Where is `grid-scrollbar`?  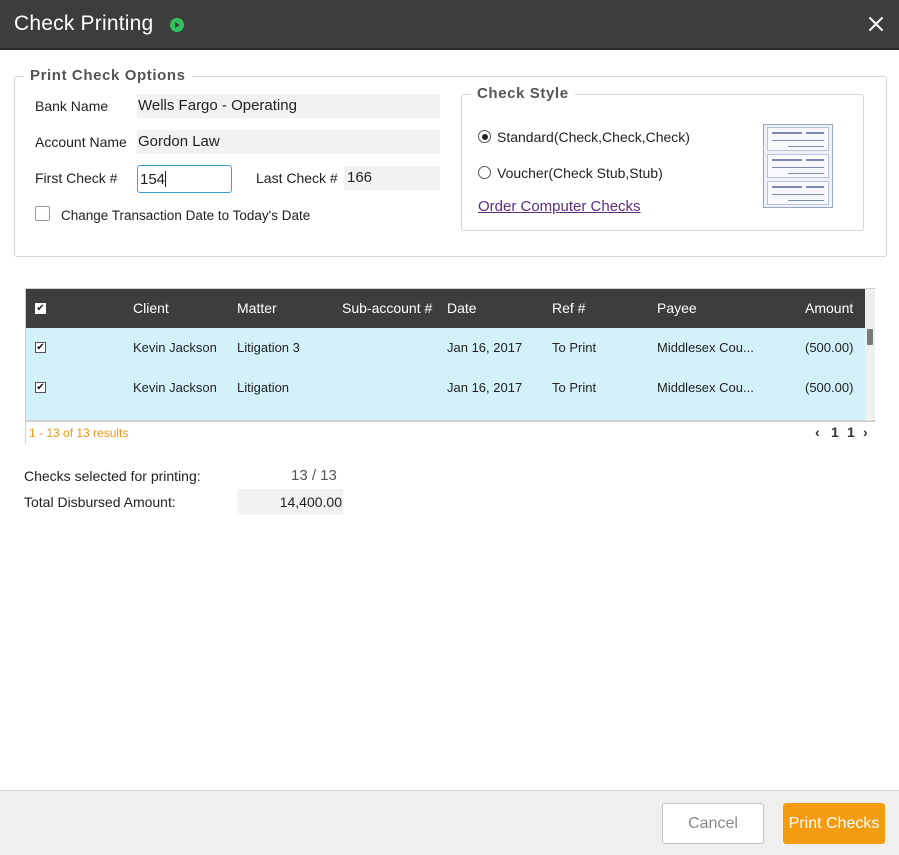
grid-scrollbar is located at coordinates (870, 354).